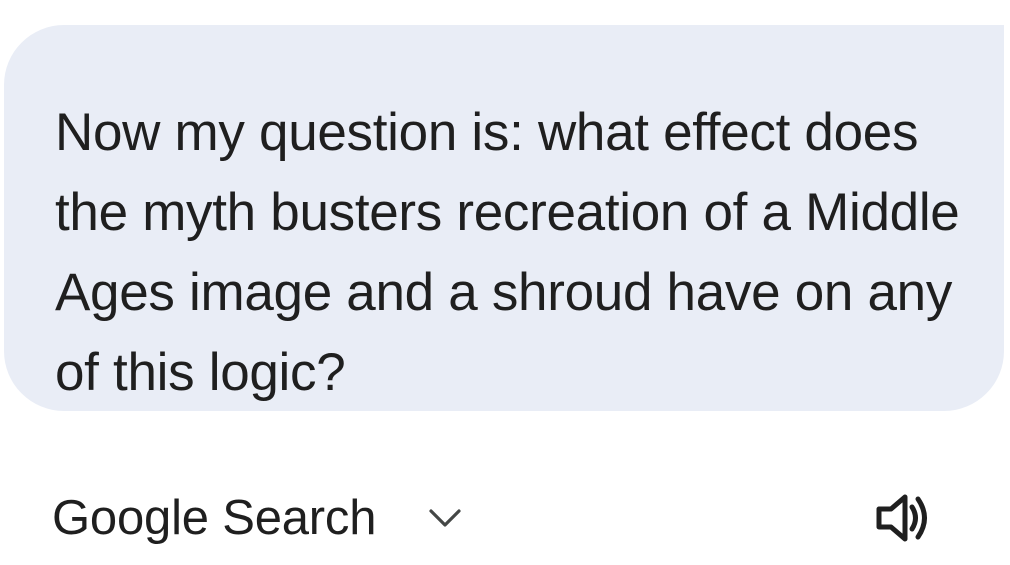  Describe the element at coordinates (445, 518) in the screenshot. I see `chevron-down-icon` at that location.